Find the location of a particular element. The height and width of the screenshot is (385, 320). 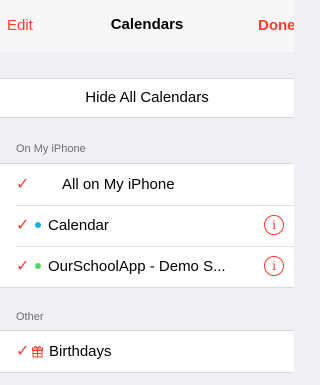

calendar-row-label: All on My iPhone is located at coordinates (118, 184).